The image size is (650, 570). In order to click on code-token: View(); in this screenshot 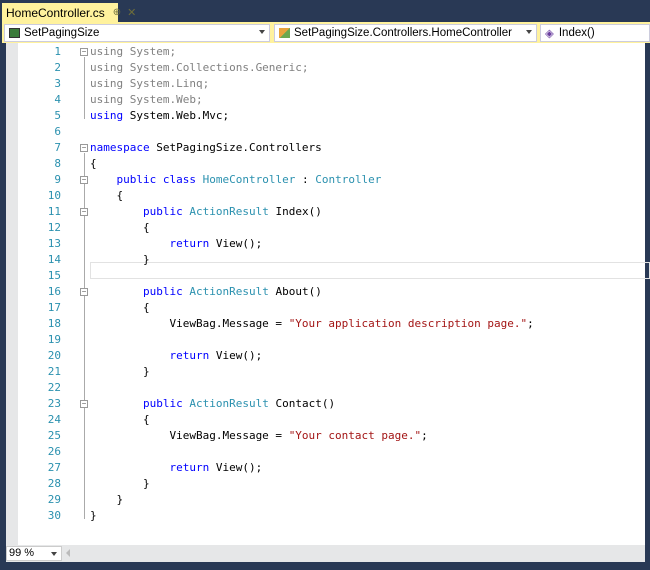, I will do `click(236, 243)`.